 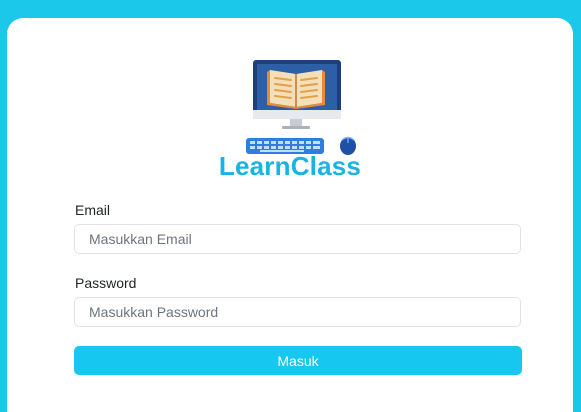 What do you see at coordinates (298, 360) in the screenshot?
I see `login-button: Masuk` at bounding box center [298, 360].